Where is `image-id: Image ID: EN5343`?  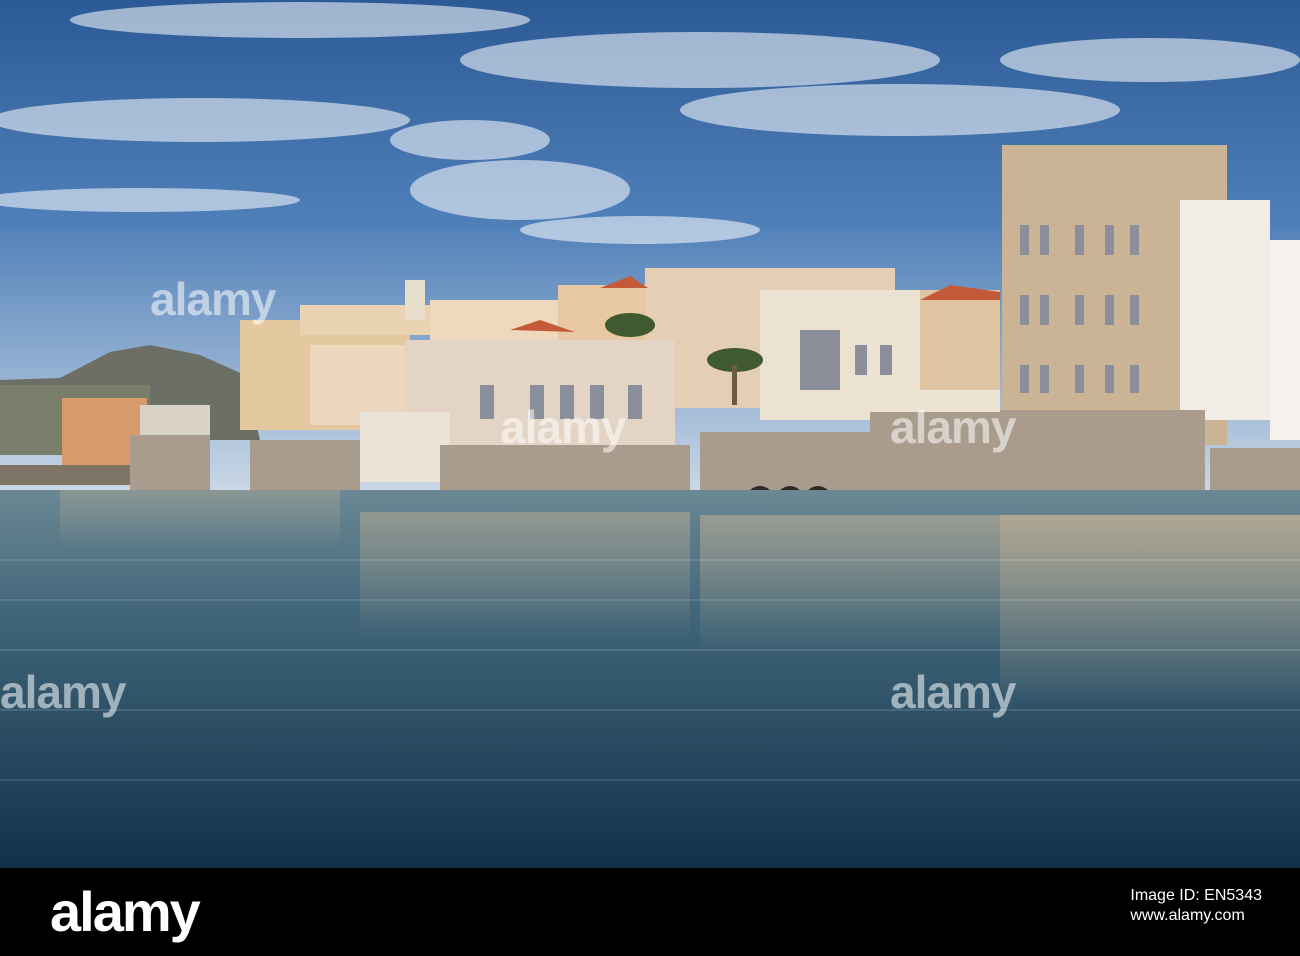
image-id: Image ID: EN5343 is located at coordinates (1196, 895).